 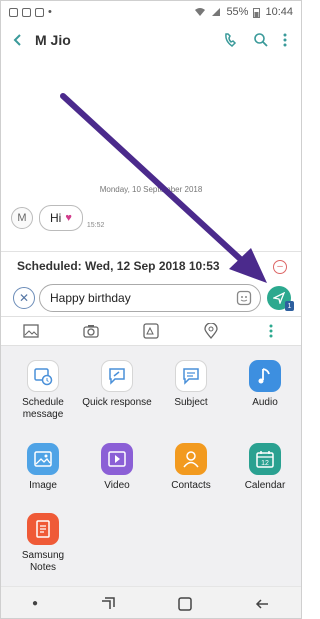 I want to click on back-button, so click(x=18, y=40).